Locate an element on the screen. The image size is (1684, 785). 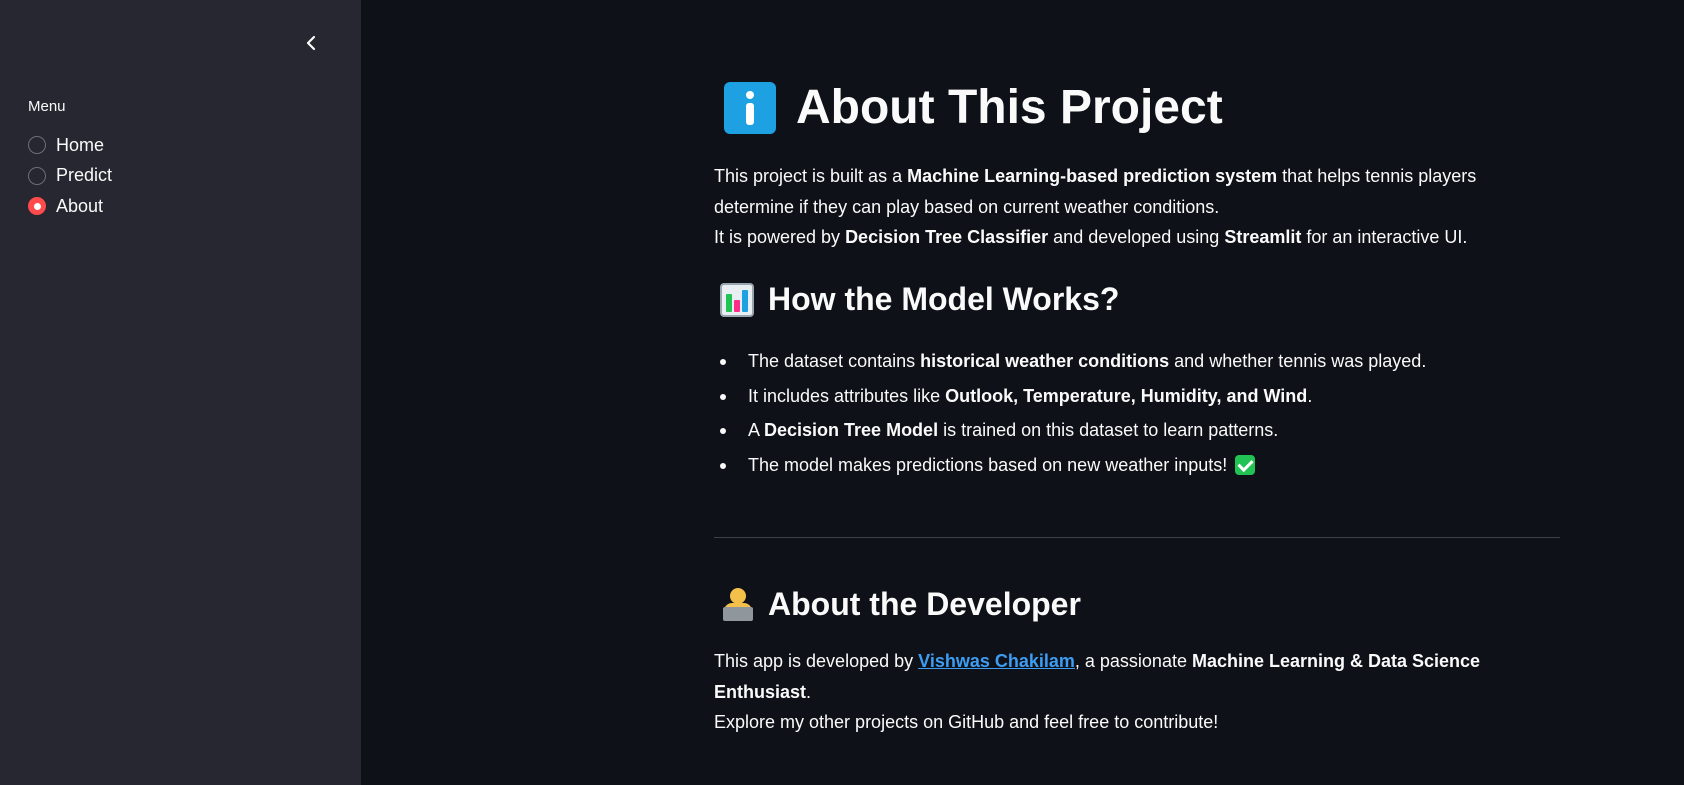
page-title: About This Project is located at coordinates (973, 107).